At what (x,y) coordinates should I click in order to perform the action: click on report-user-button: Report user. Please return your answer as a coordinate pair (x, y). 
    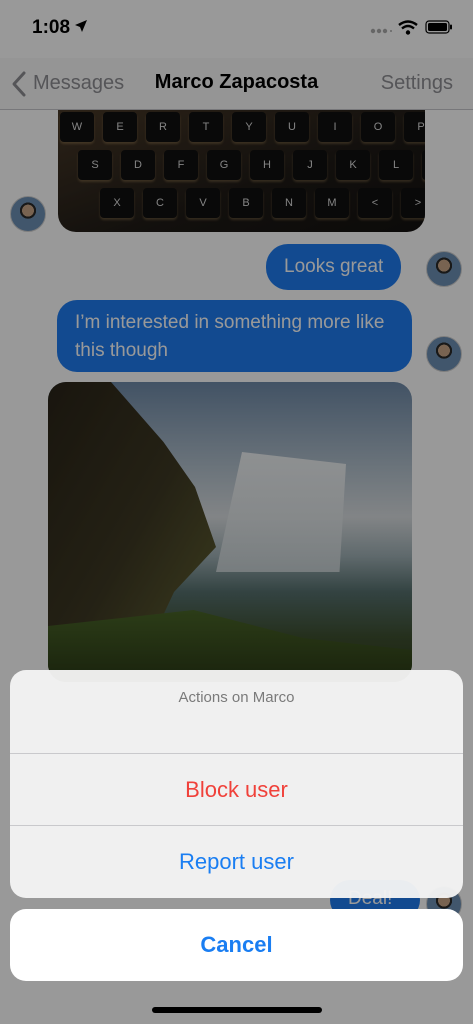
    Looking at the image, I should click on (236, 862).